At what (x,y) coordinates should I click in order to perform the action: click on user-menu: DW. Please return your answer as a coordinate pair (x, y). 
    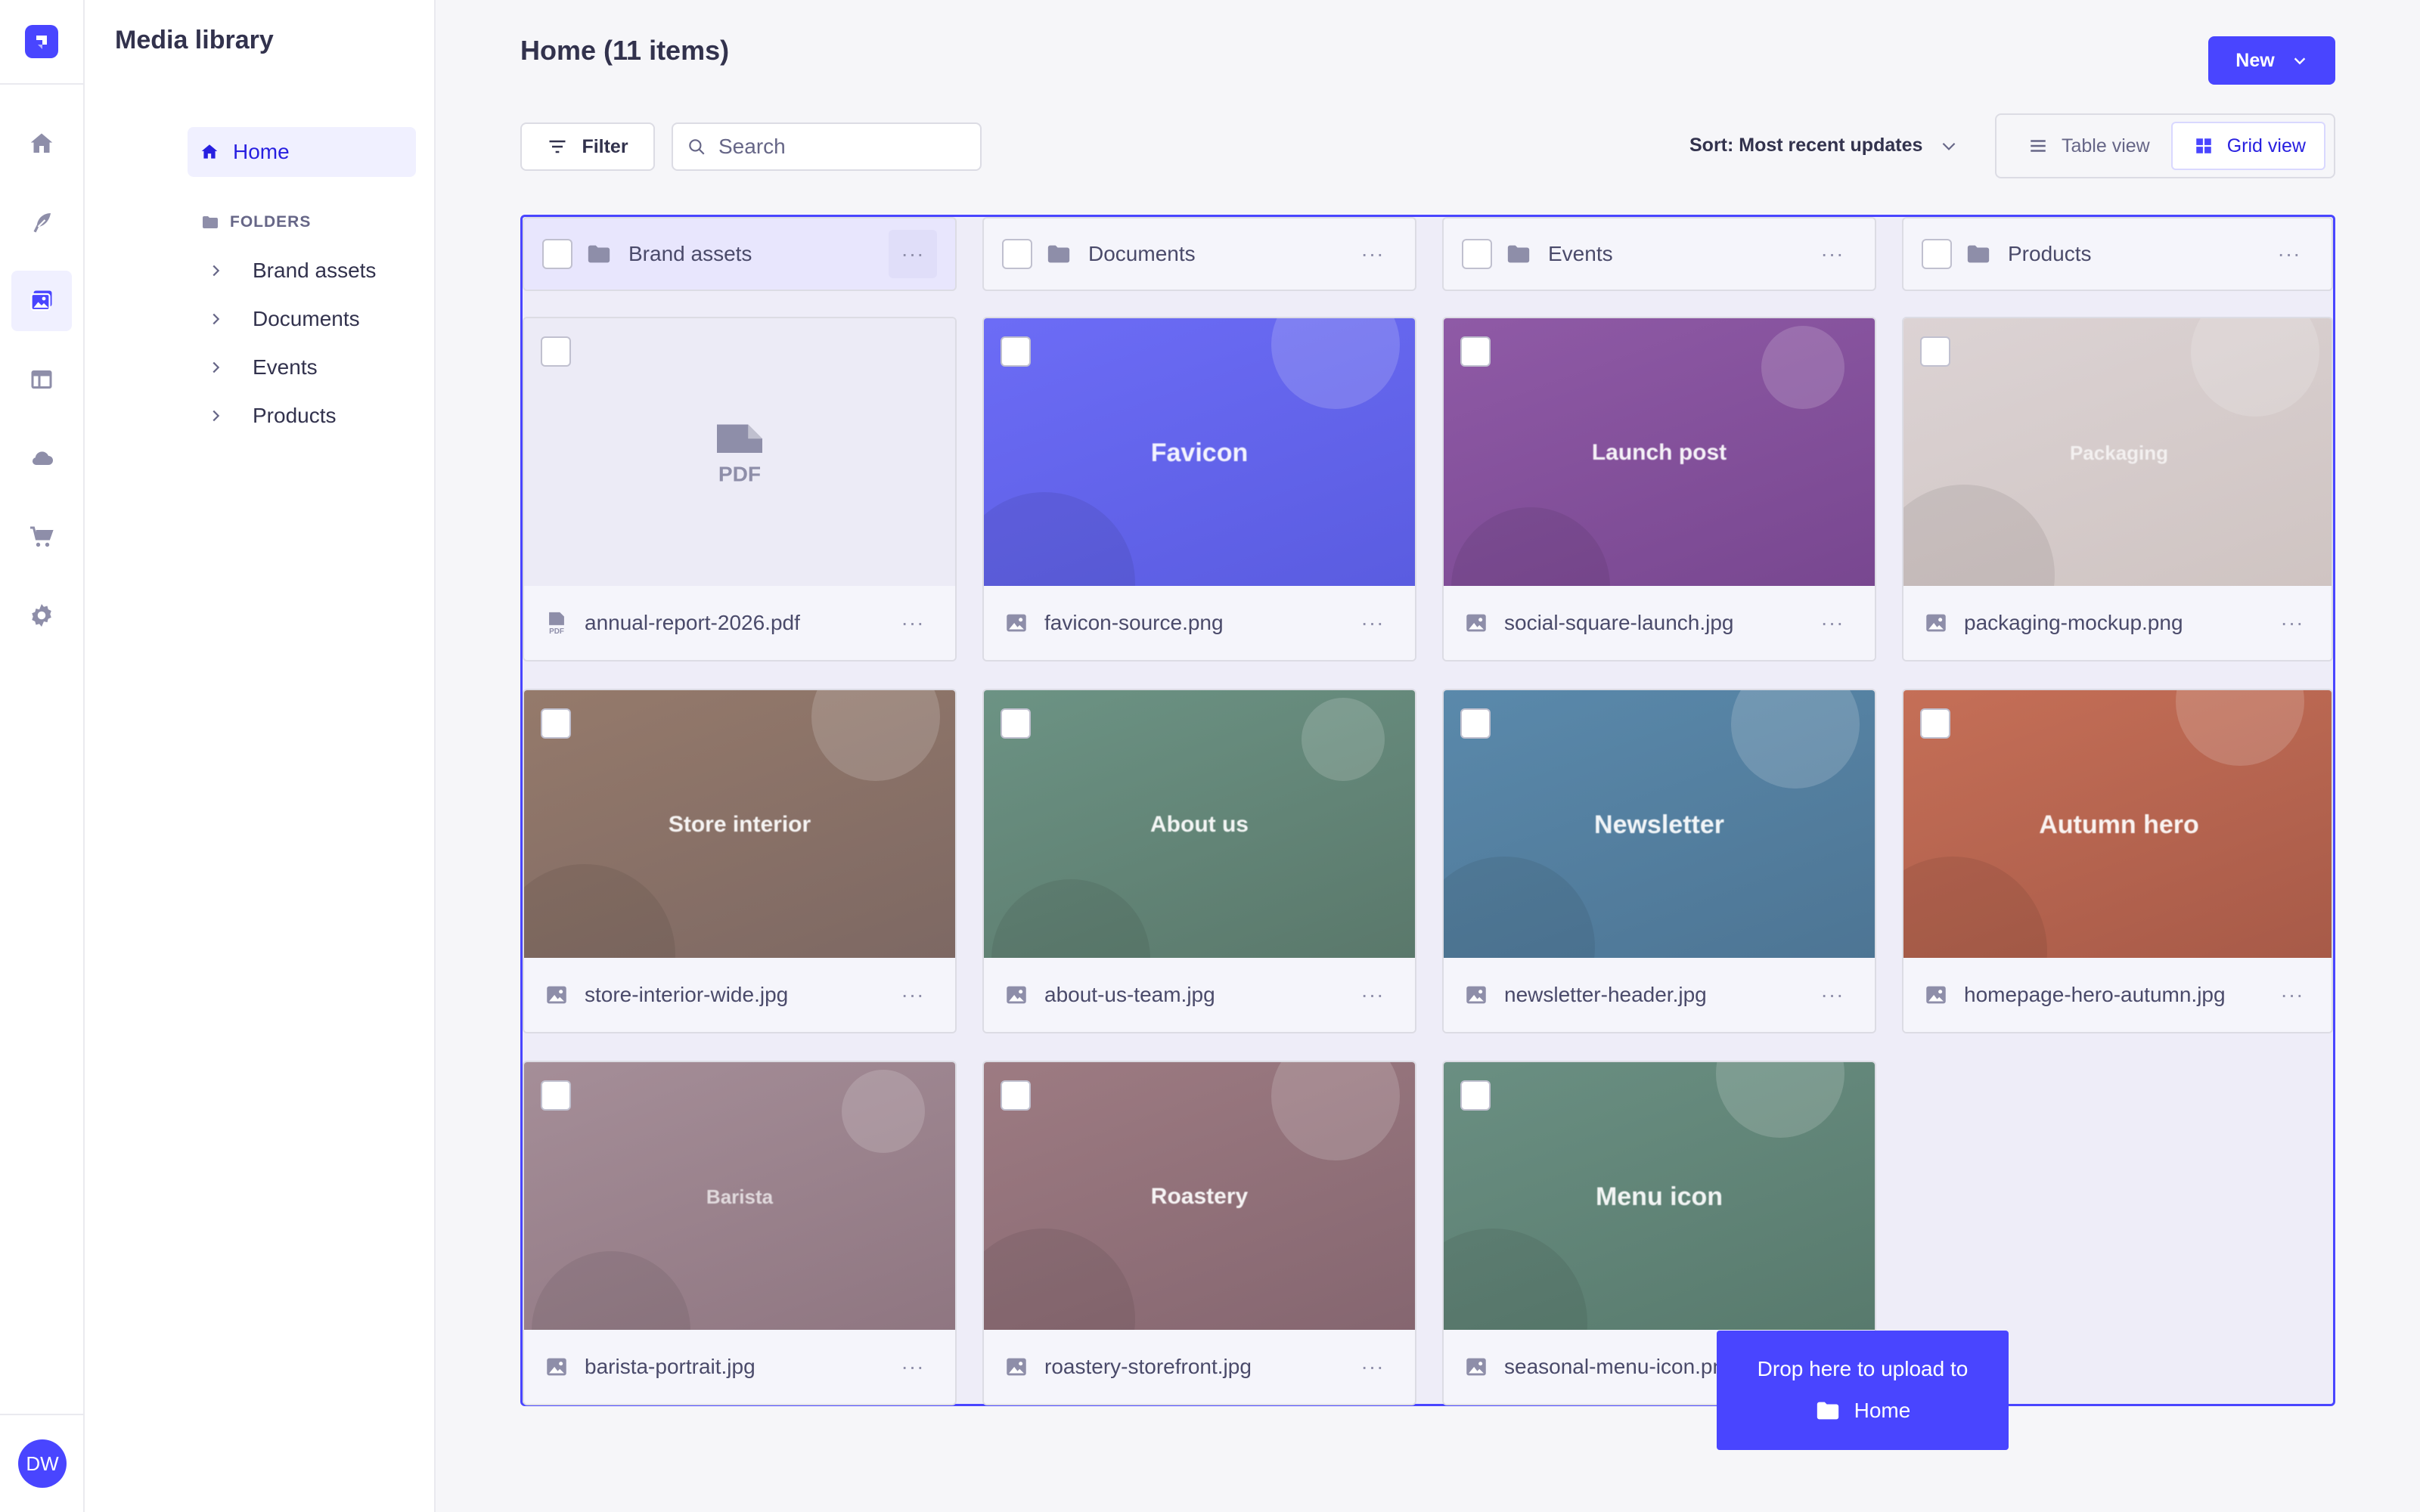
    Looking at the image, I should click on (42, 1463).